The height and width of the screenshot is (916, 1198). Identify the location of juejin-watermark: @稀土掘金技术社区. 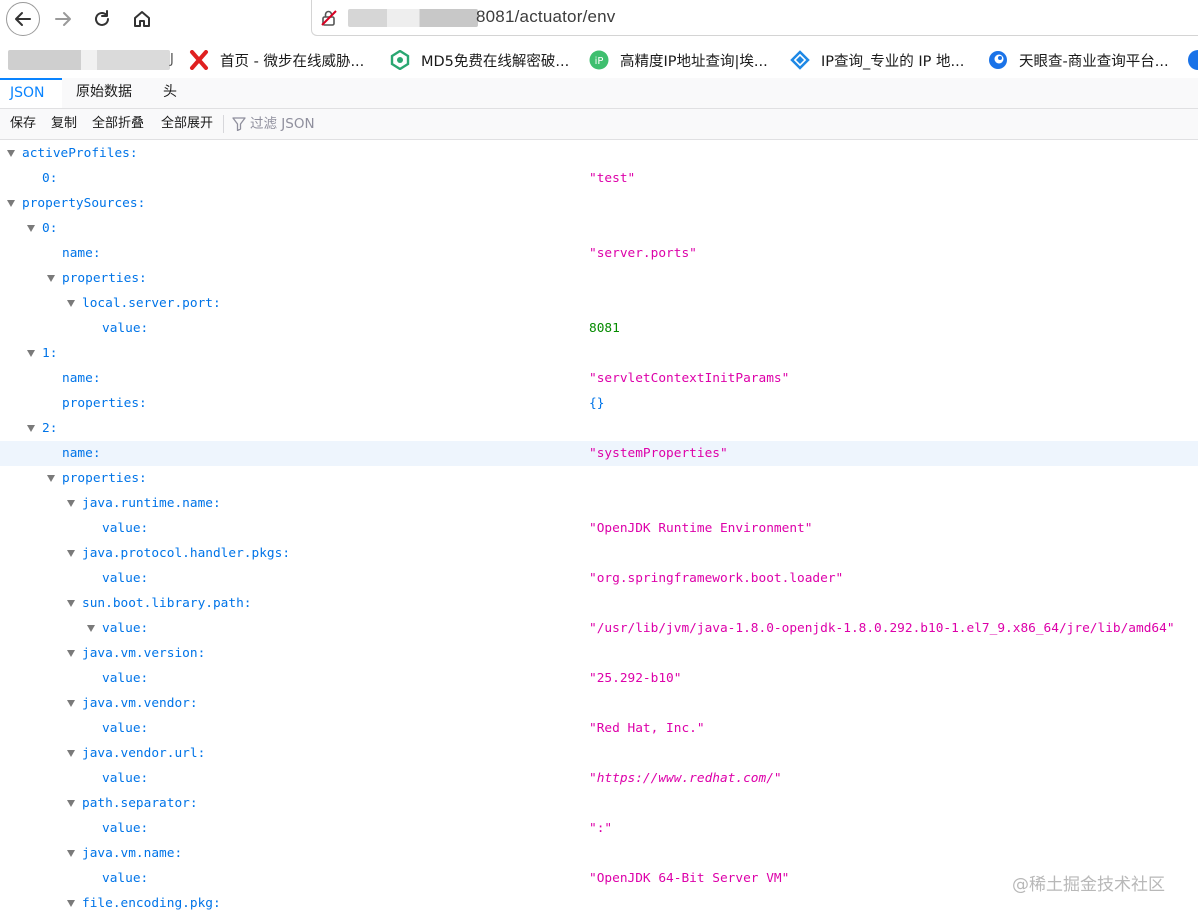
(1088, 885).